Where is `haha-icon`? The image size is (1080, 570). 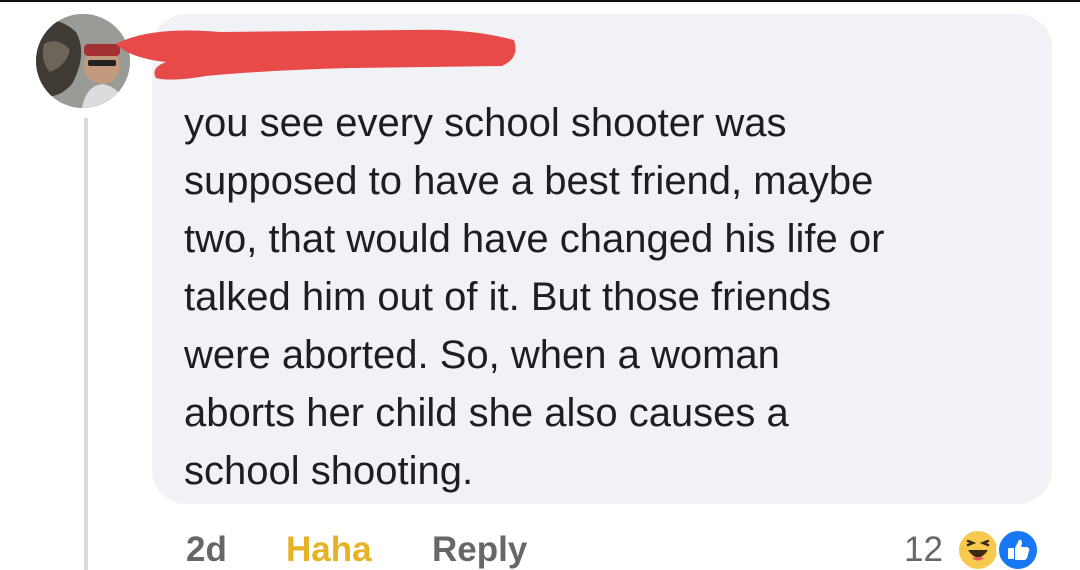 haha-icon is located at coordinates (978, 549).